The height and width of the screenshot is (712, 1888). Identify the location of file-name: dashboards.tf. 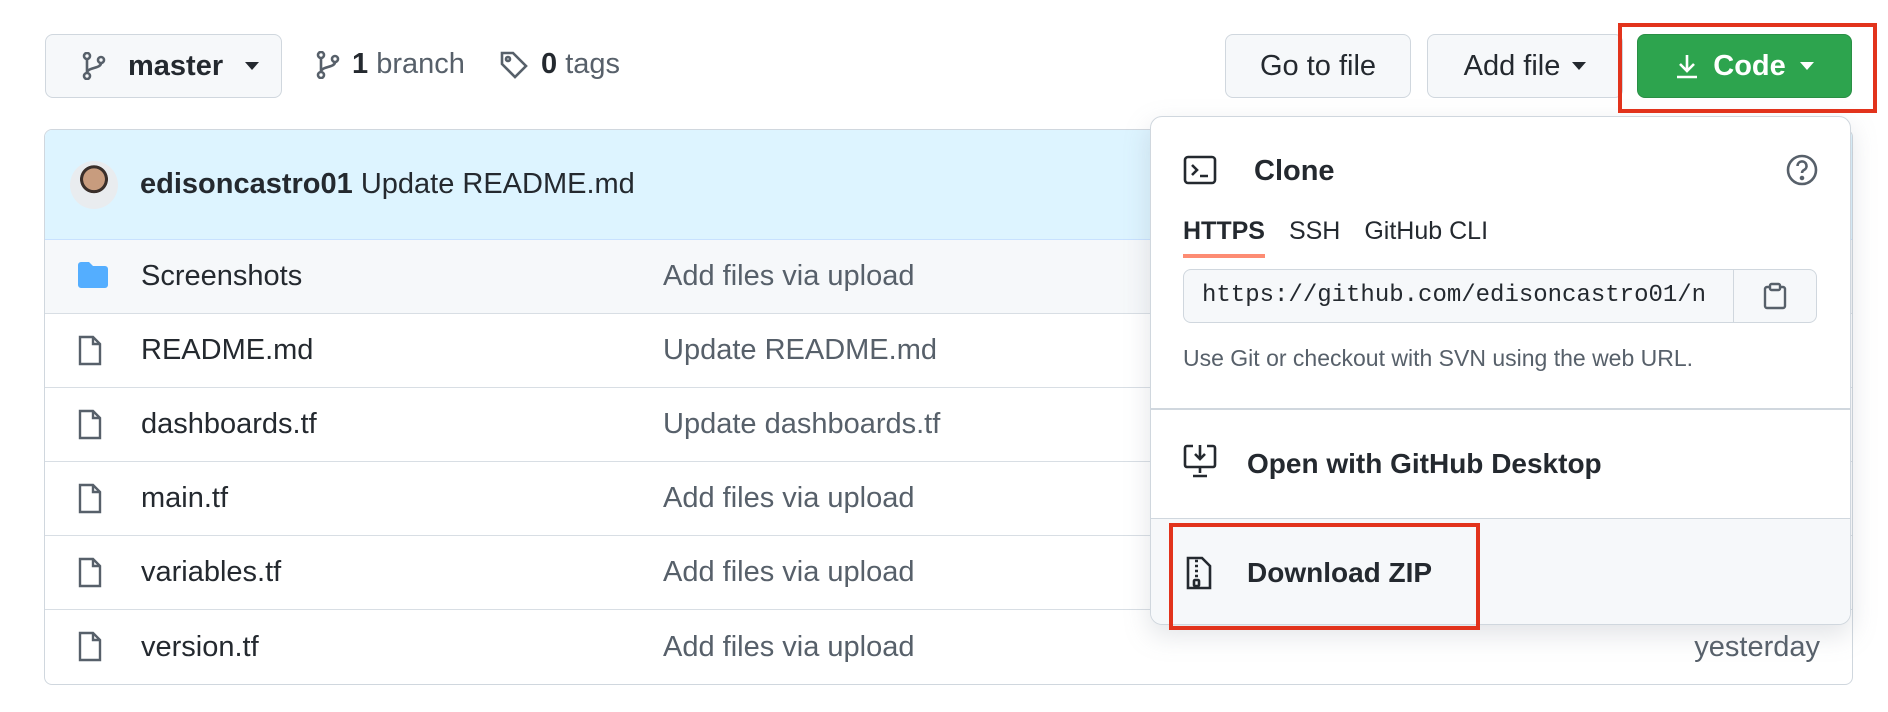
(229, 424).